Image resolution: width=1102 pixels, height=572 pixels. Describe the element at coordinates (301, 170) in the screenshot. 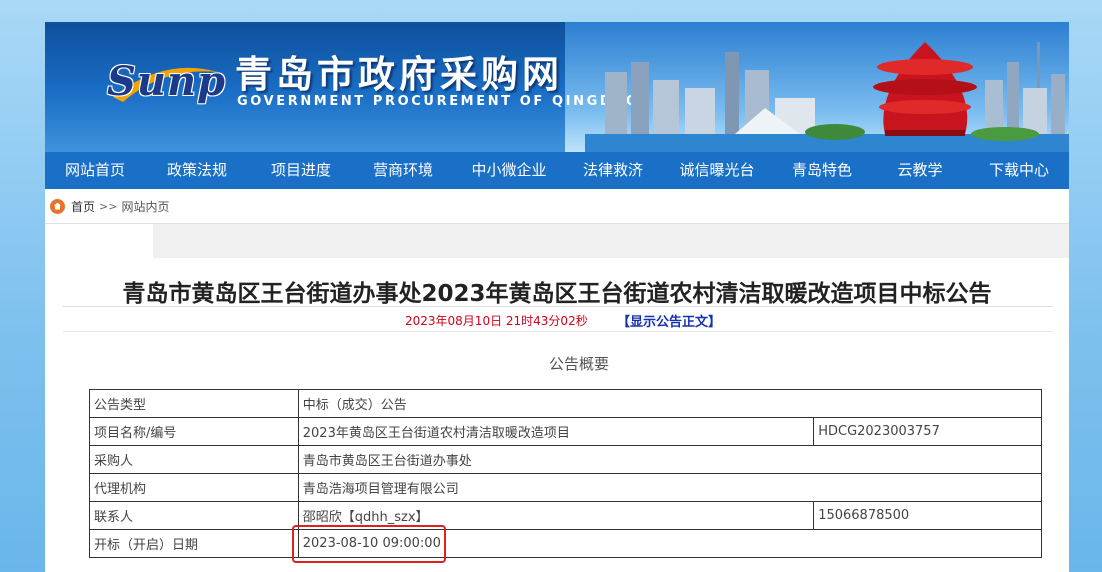

I see `nav-item-progress: 项目进度` at that location.